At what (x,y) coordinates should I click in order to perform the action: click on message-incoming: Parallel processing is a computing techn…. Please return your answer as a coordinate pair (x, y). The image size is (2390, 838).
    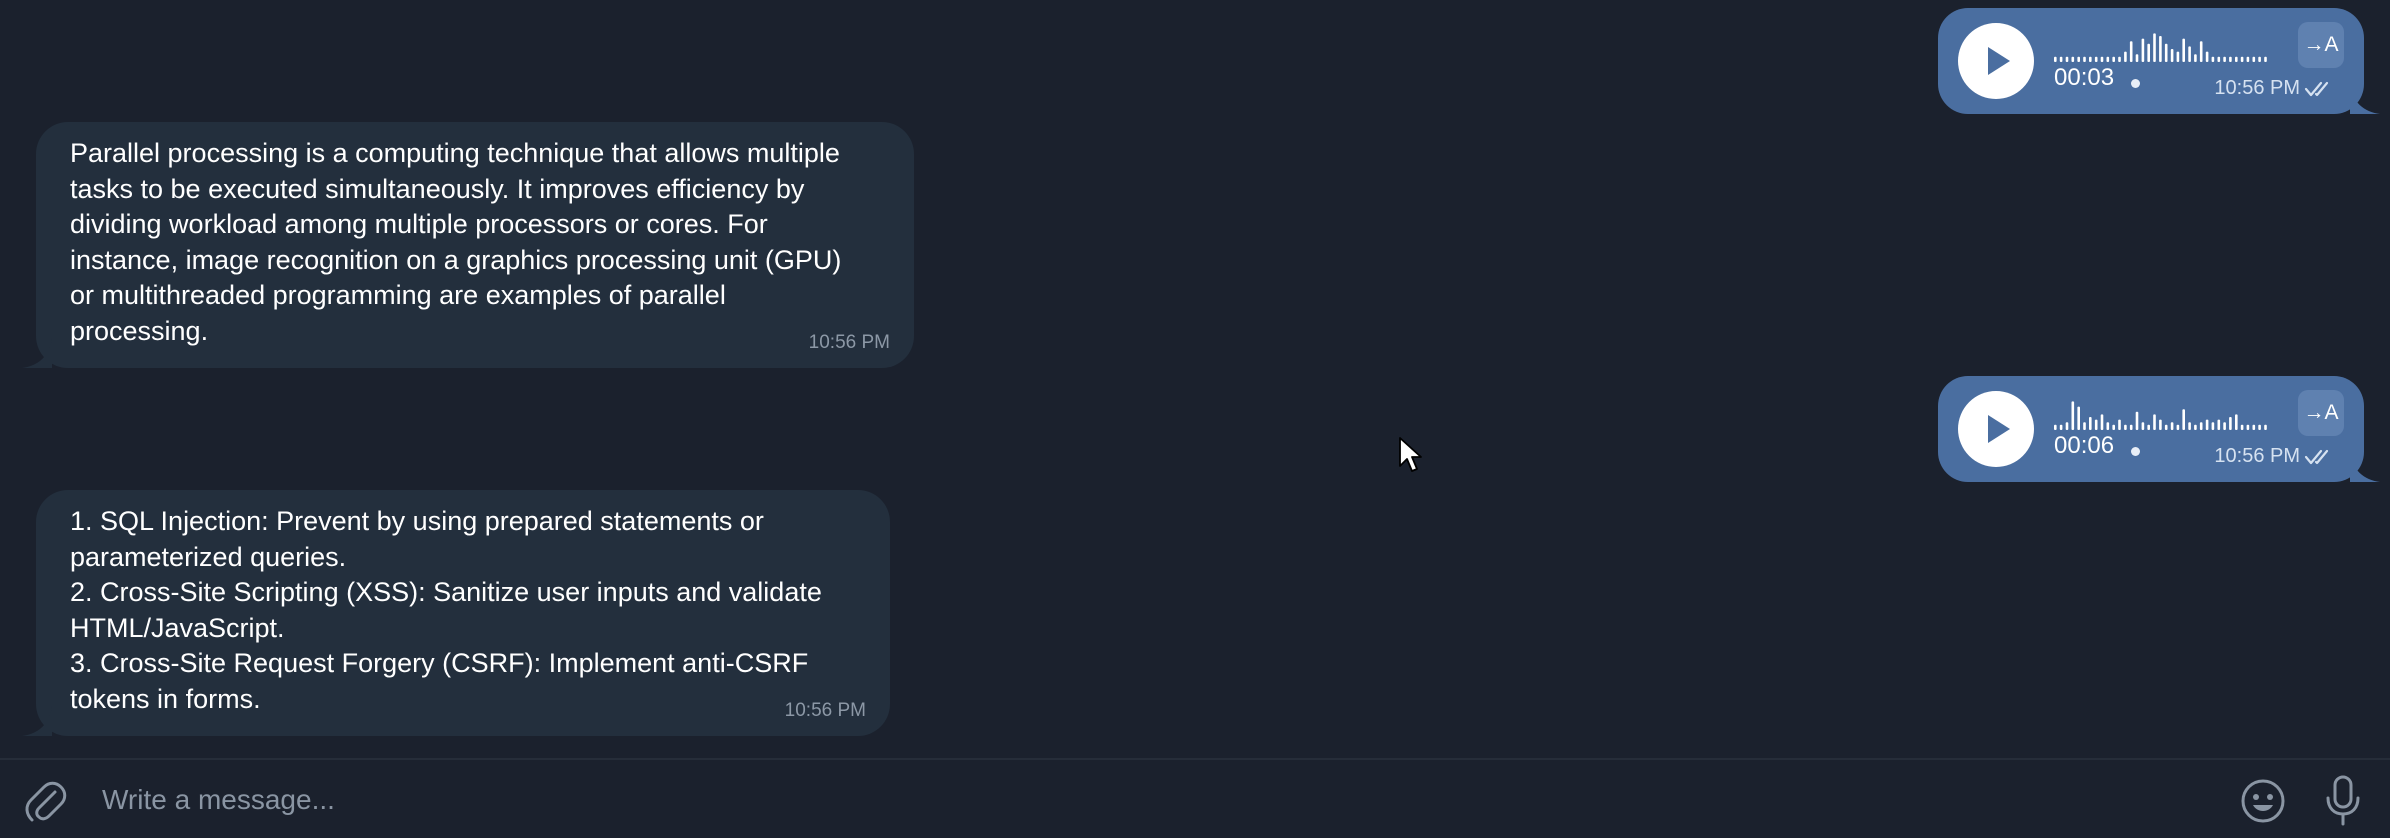
    Looking at the image, I should click on (468, 245).